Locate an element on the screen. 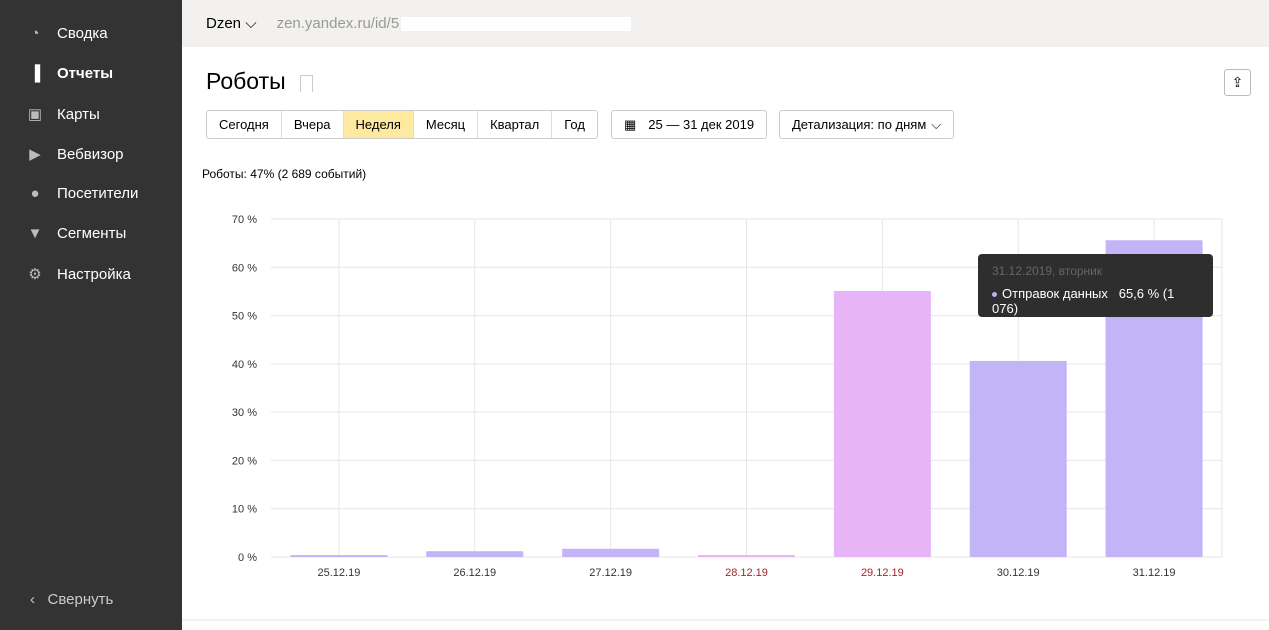 This screenshot has width=1269, height=630. tooltip-date: 31.12.2019, вторник is located at coordinates (1047, 271).